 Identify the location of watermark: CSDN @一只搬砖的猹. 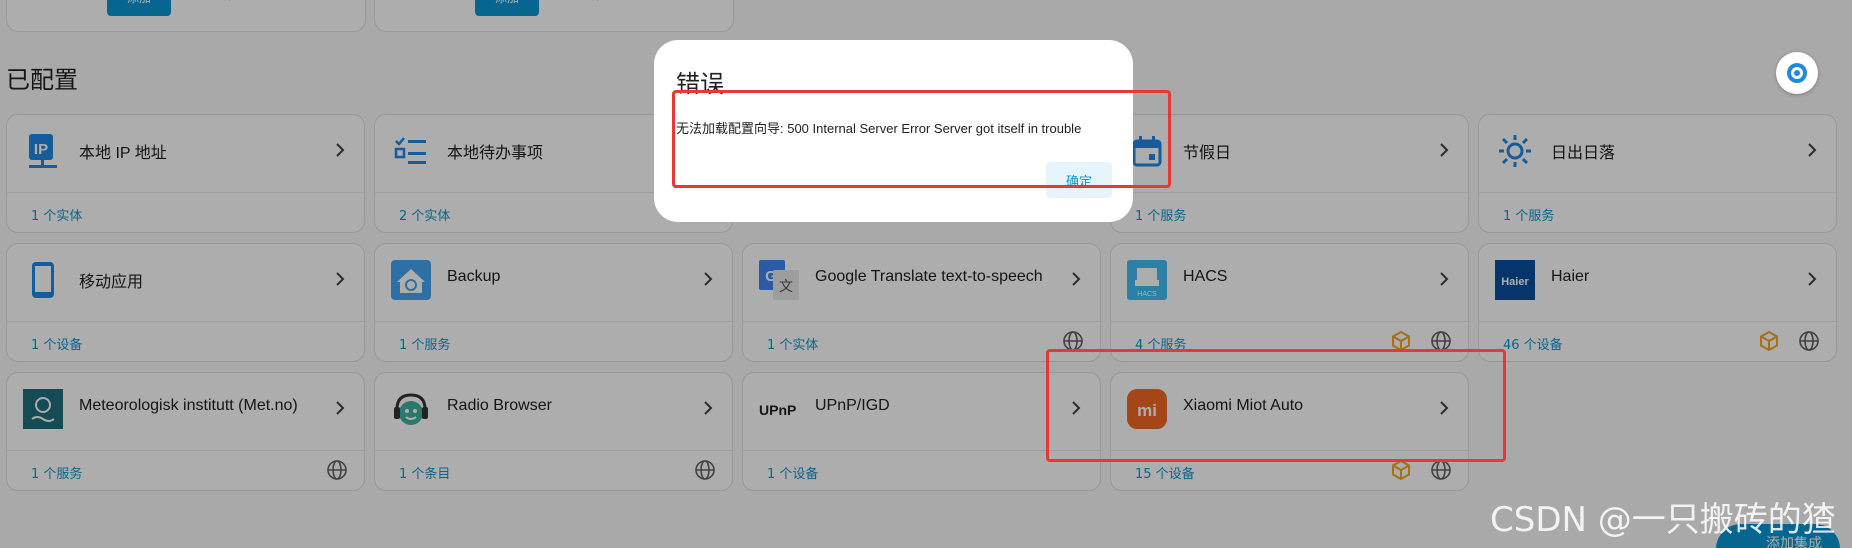
(1663, 520).